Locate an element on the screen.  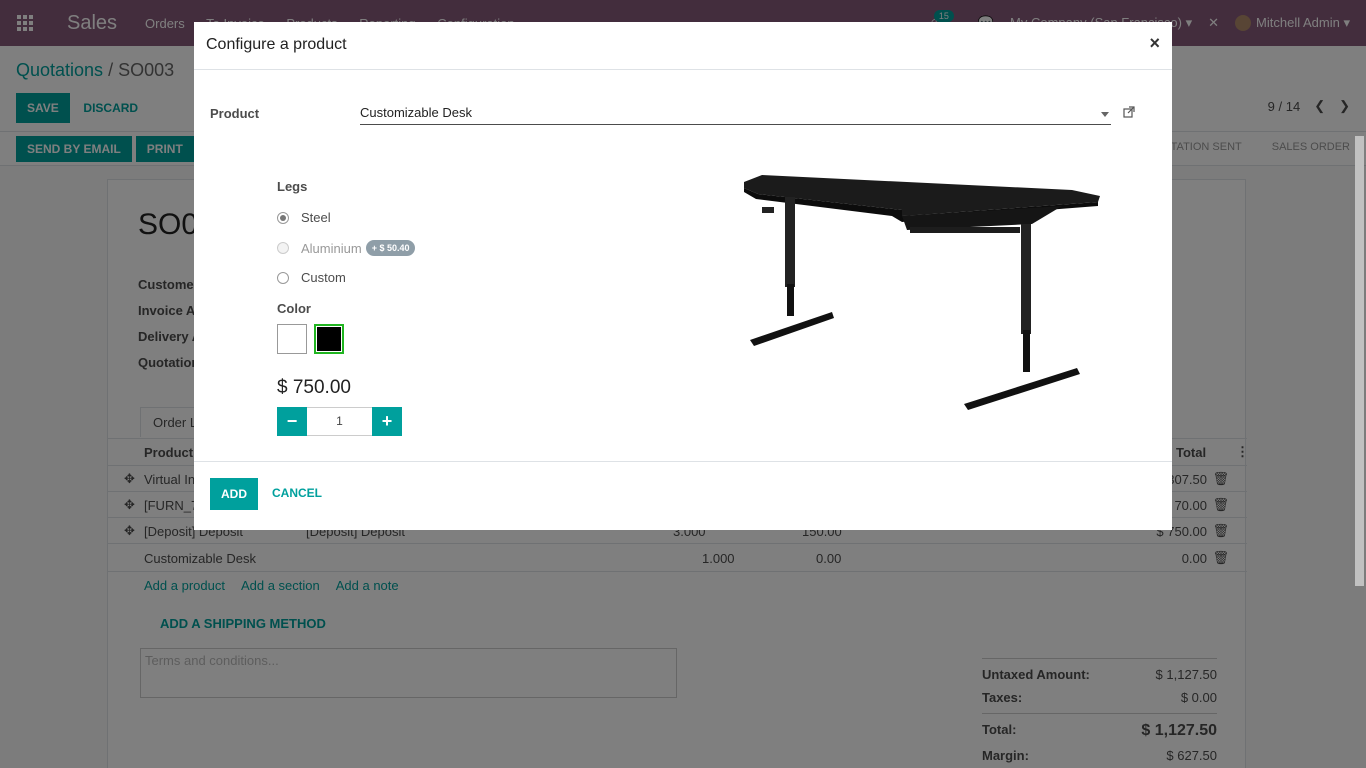
quantity-input: 1 is located at coordinates (339, 421).